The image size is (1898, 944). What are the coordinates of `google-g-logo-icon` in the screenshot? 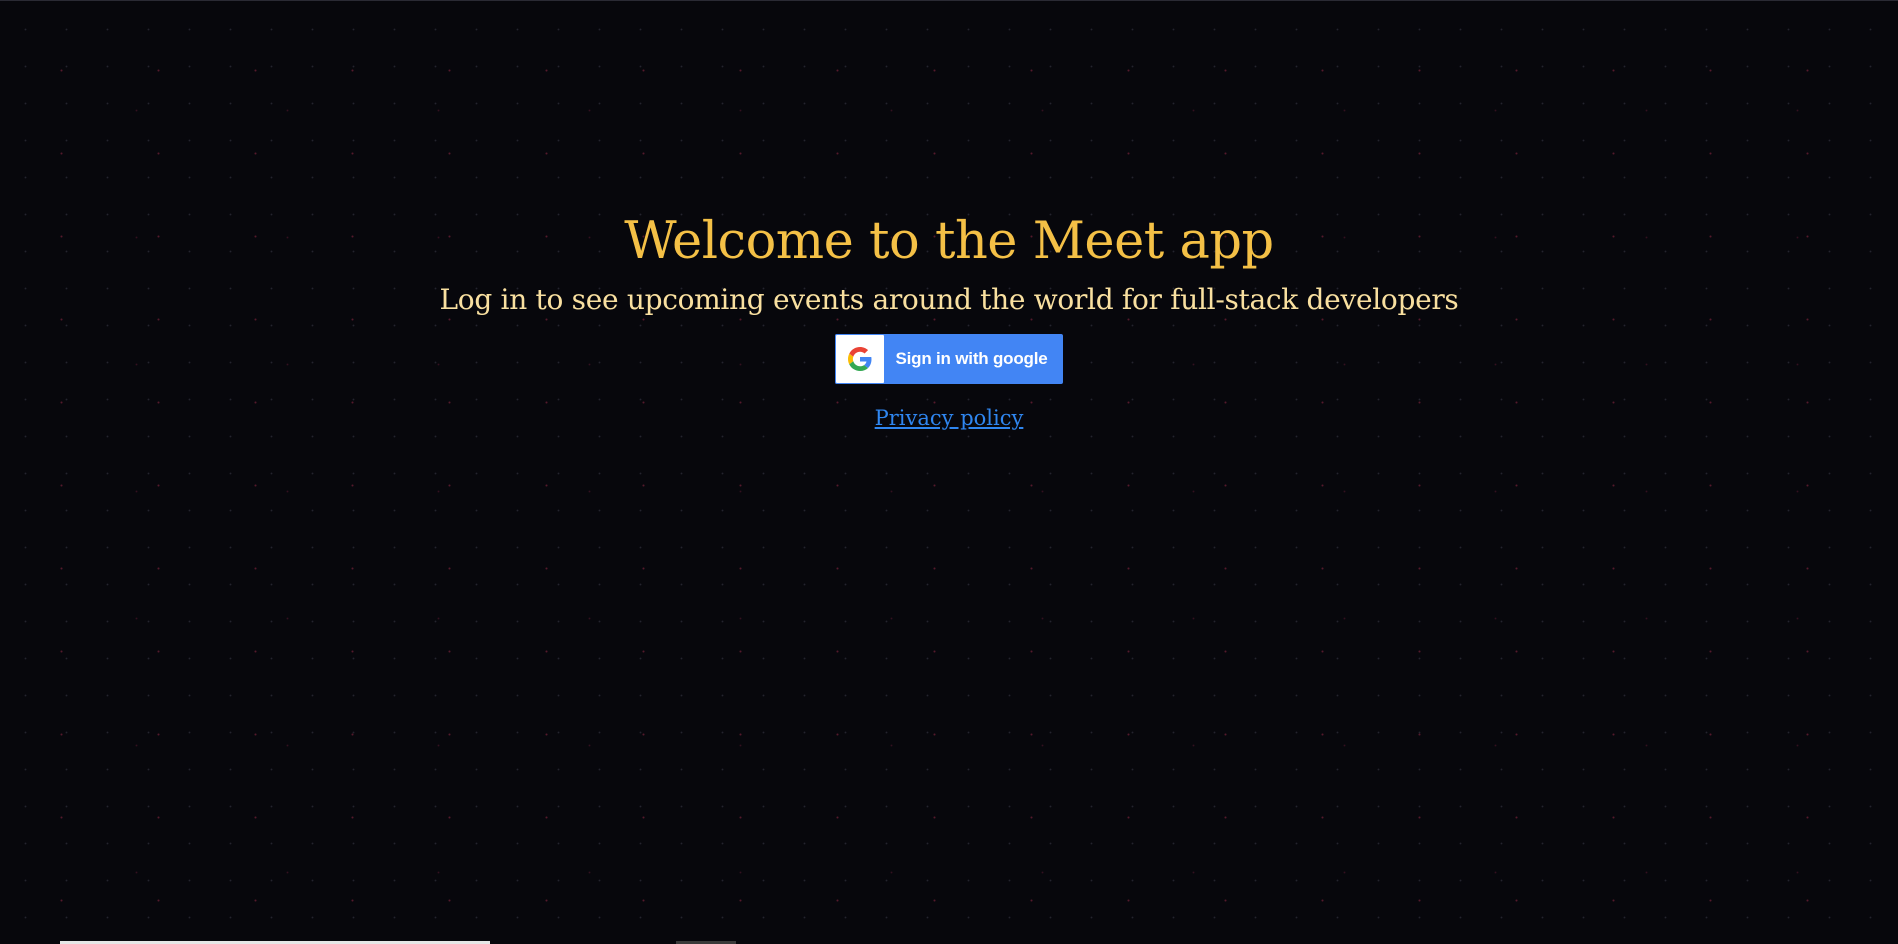 It's located at (860, 359).